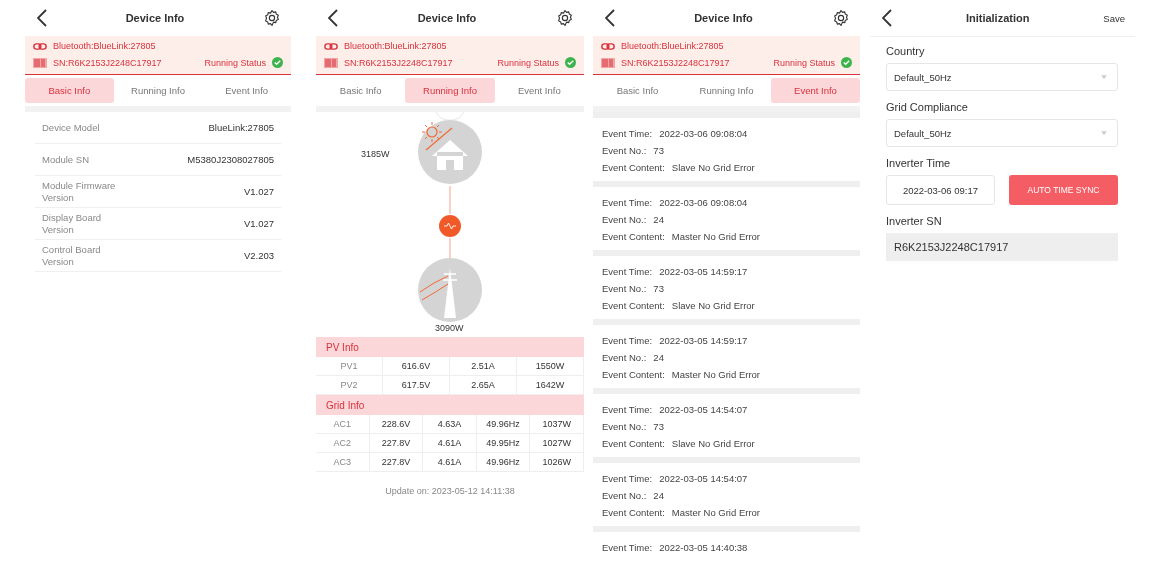 The width and height of the screenshot is (1151, 565). Describe the element at coordinates (416, 366) in the screenshot. I see `table-cell: 616.6V` at that location.